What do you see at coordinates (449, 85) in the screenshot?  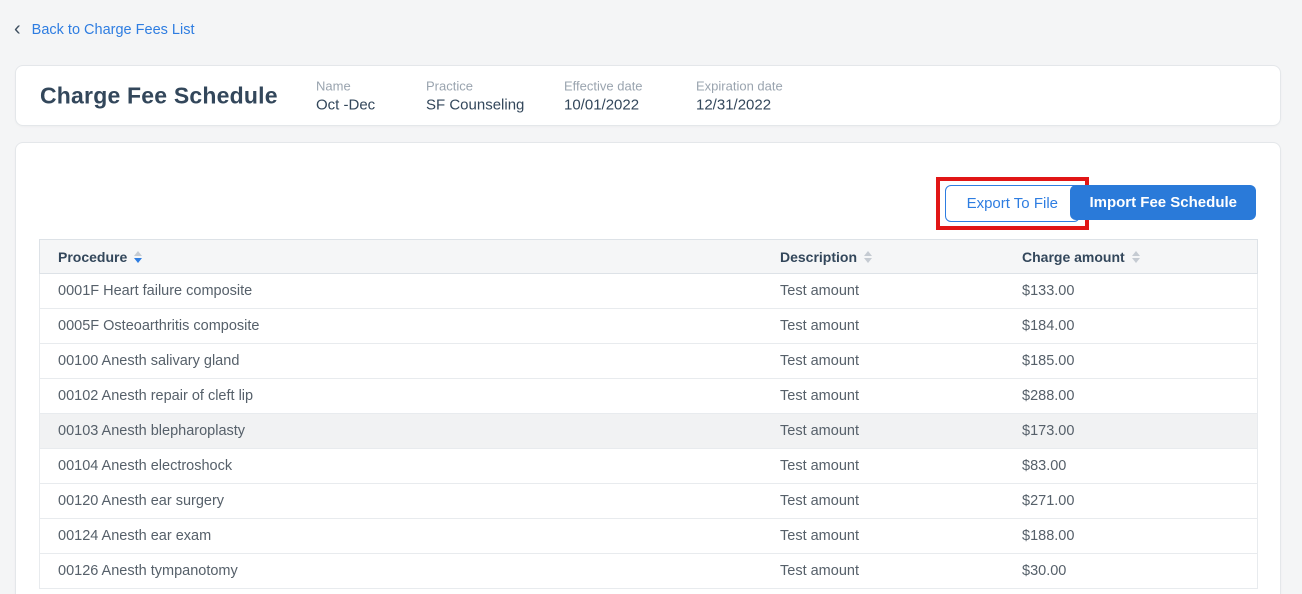 I see `field-label: Practice` at bounding box center [449, 85].